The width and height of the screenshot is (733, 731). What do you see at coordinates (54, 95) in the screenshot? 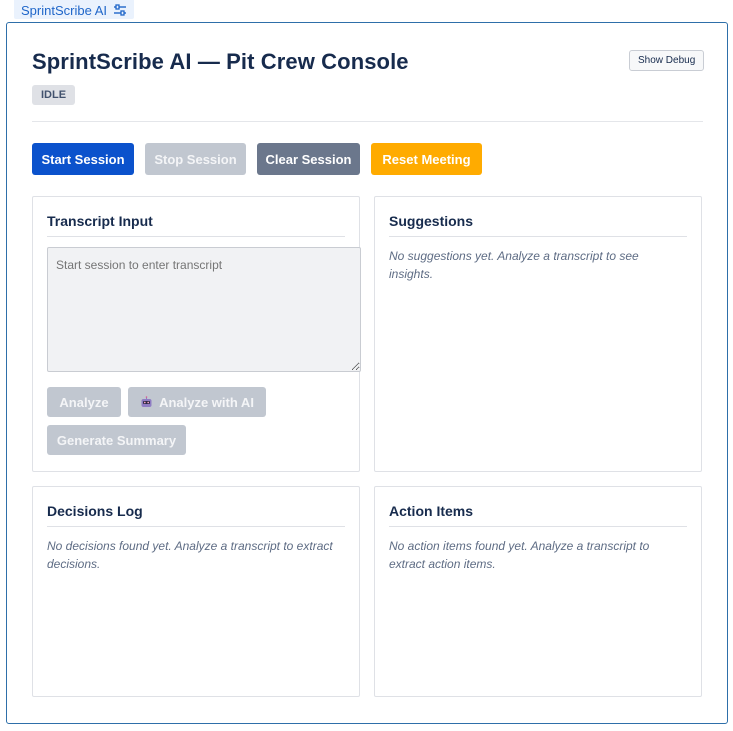
I see `status-badge: IDLE` at bounding box center [54, 95].